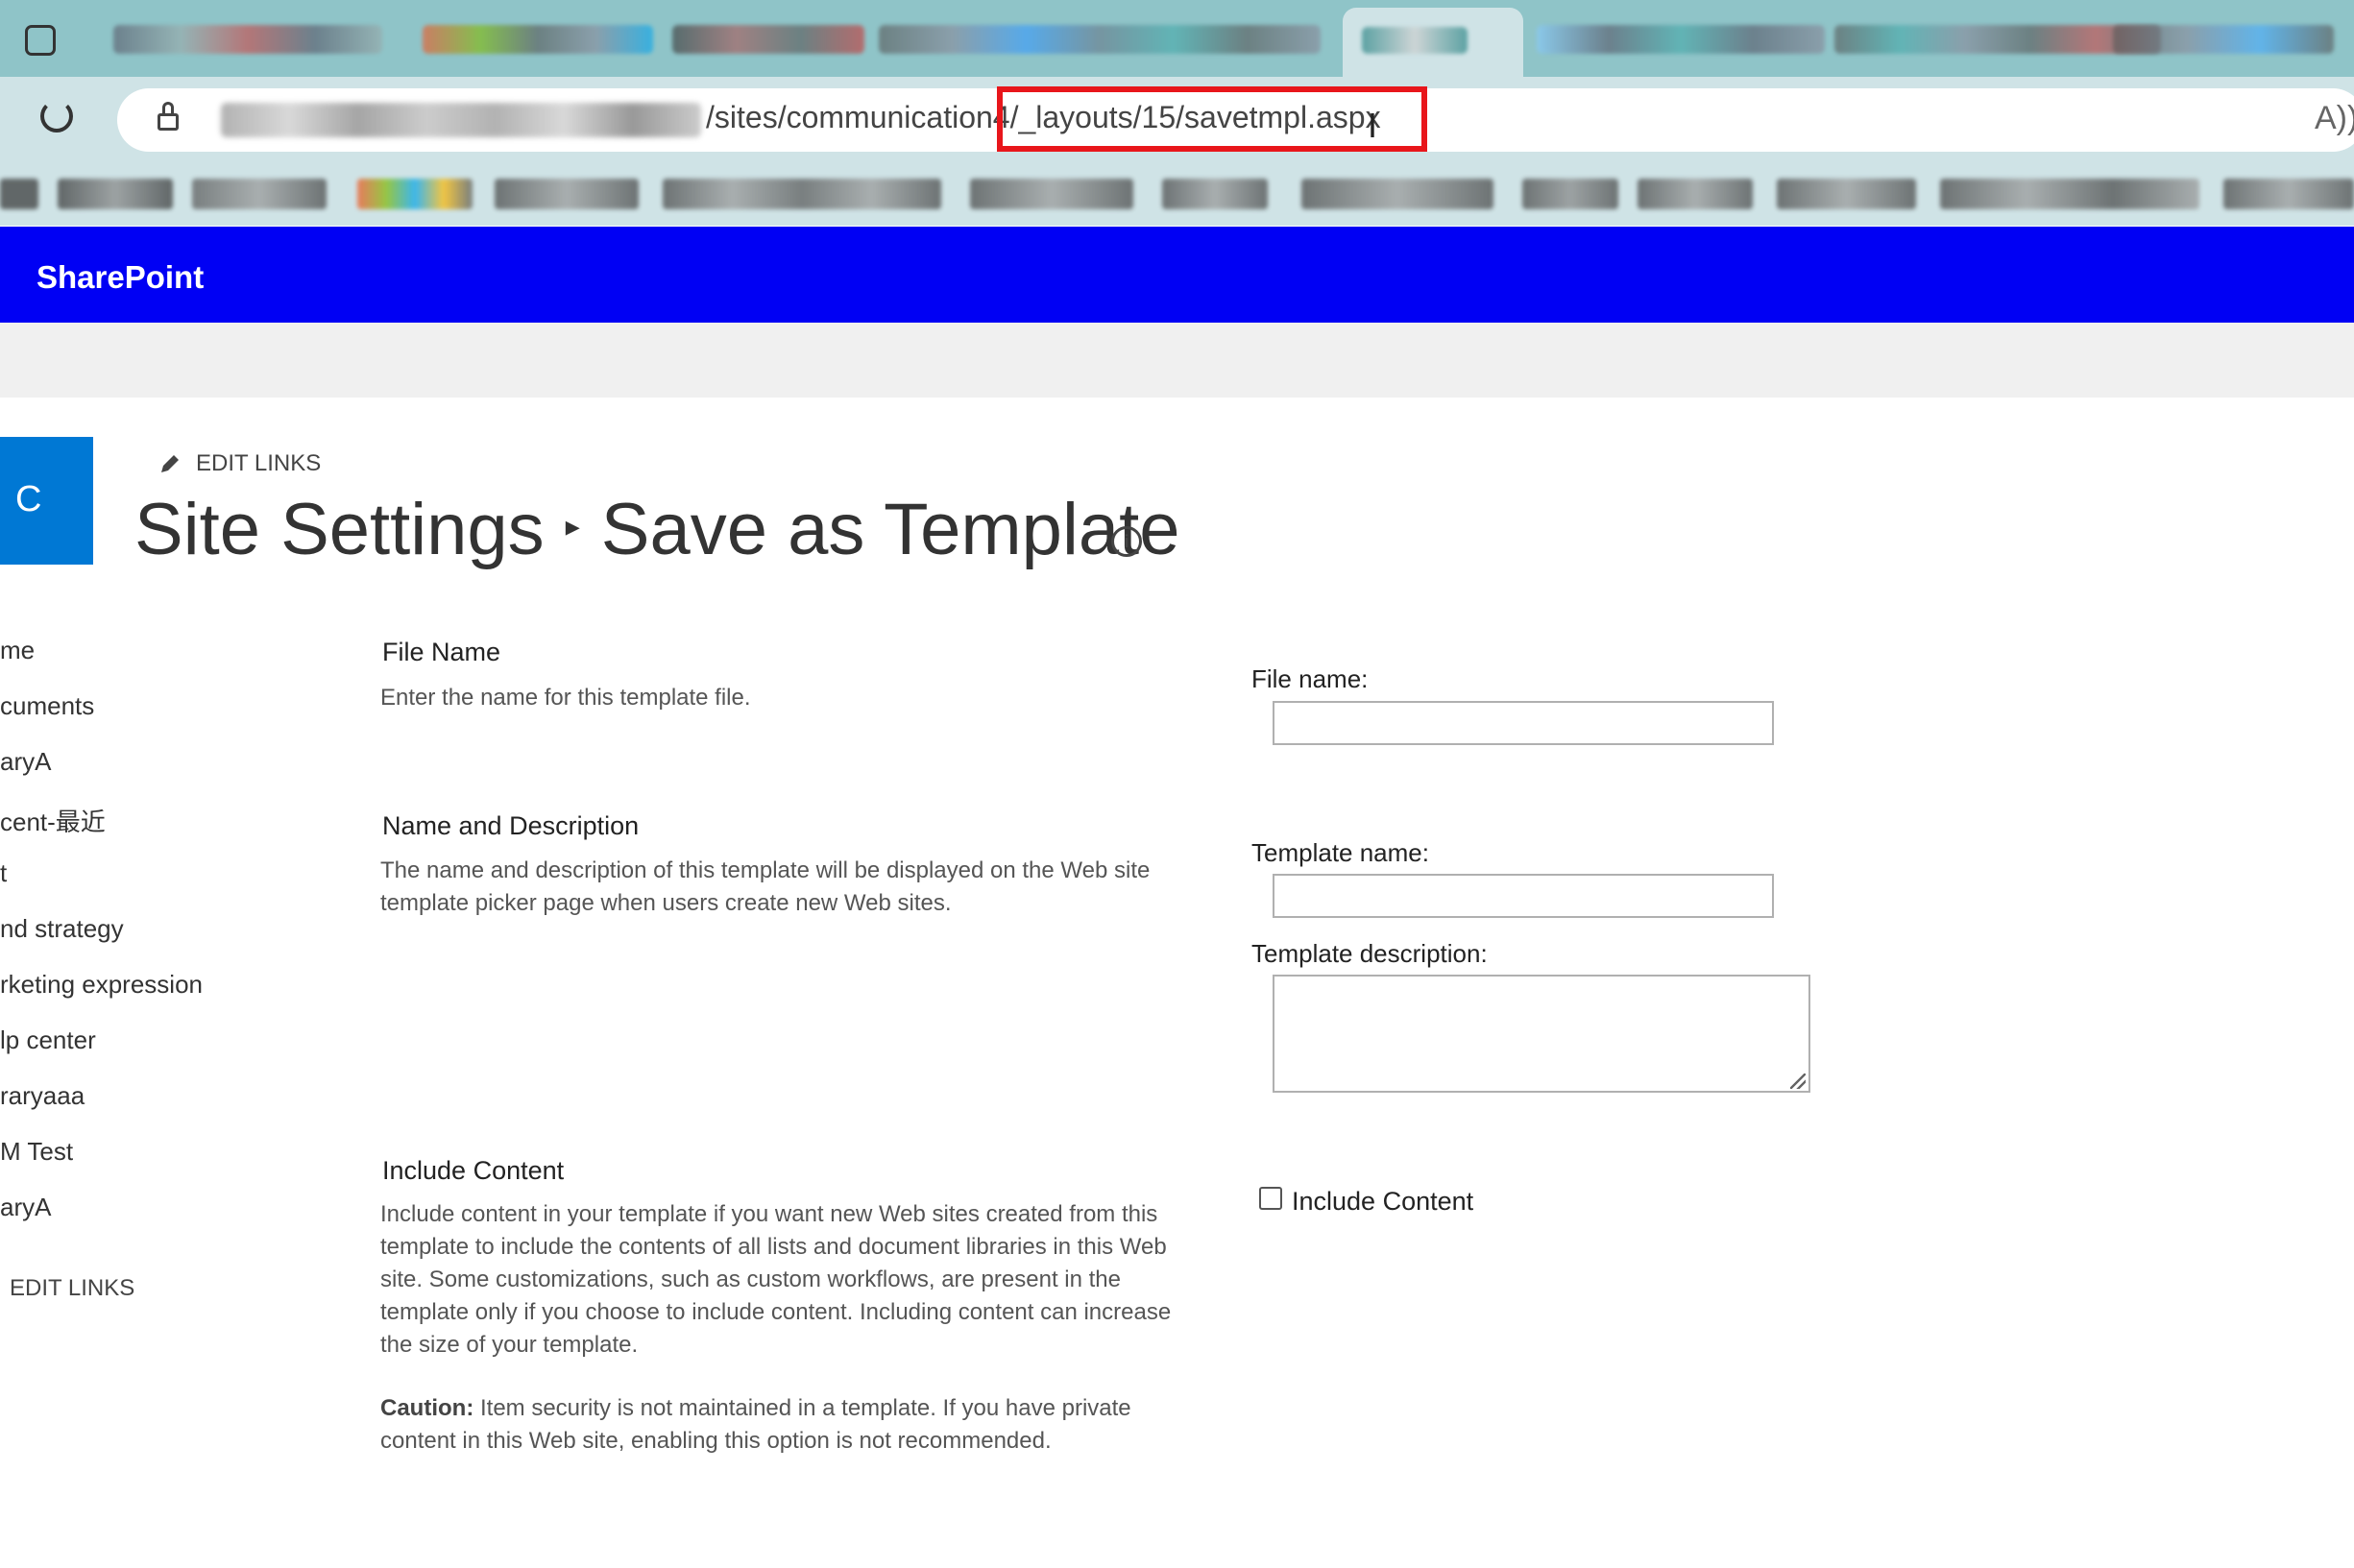 The height and width of the screenshot is (1568, 2354). I want to click on nav-item: raryaaa, so click(42, 1096).